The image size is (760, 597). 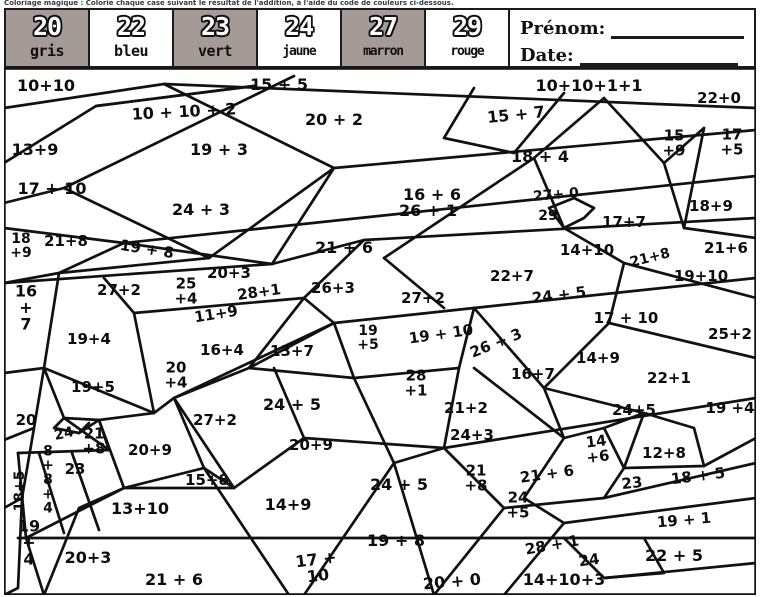 I want to click on mosaic-cell: 25 +4, so click(x=185, y=290).